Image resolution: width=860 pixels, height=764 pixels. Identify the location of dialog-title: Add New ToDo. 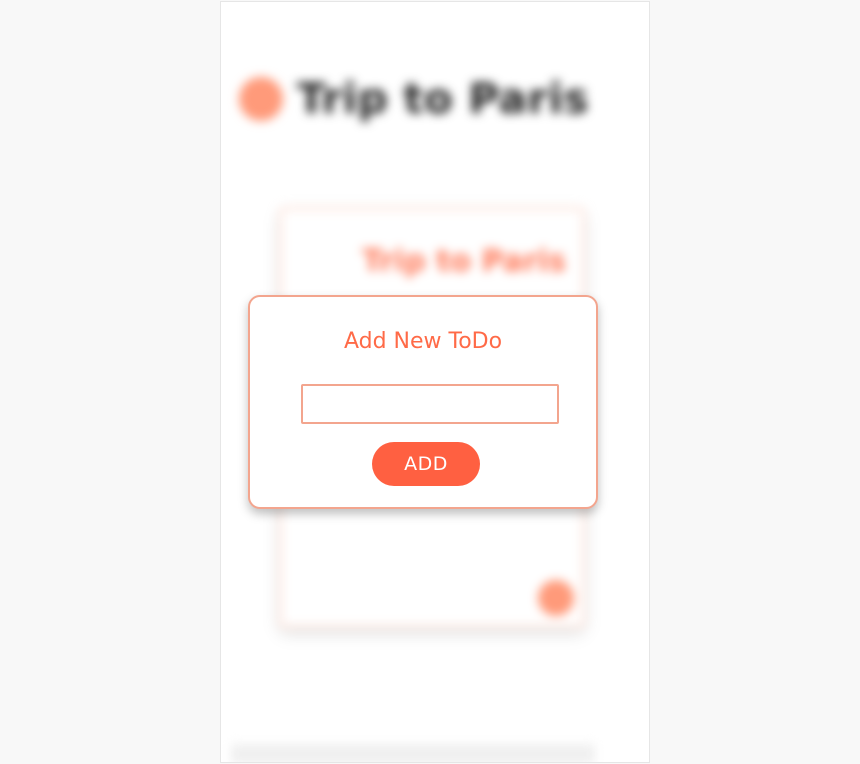
(423, 341).